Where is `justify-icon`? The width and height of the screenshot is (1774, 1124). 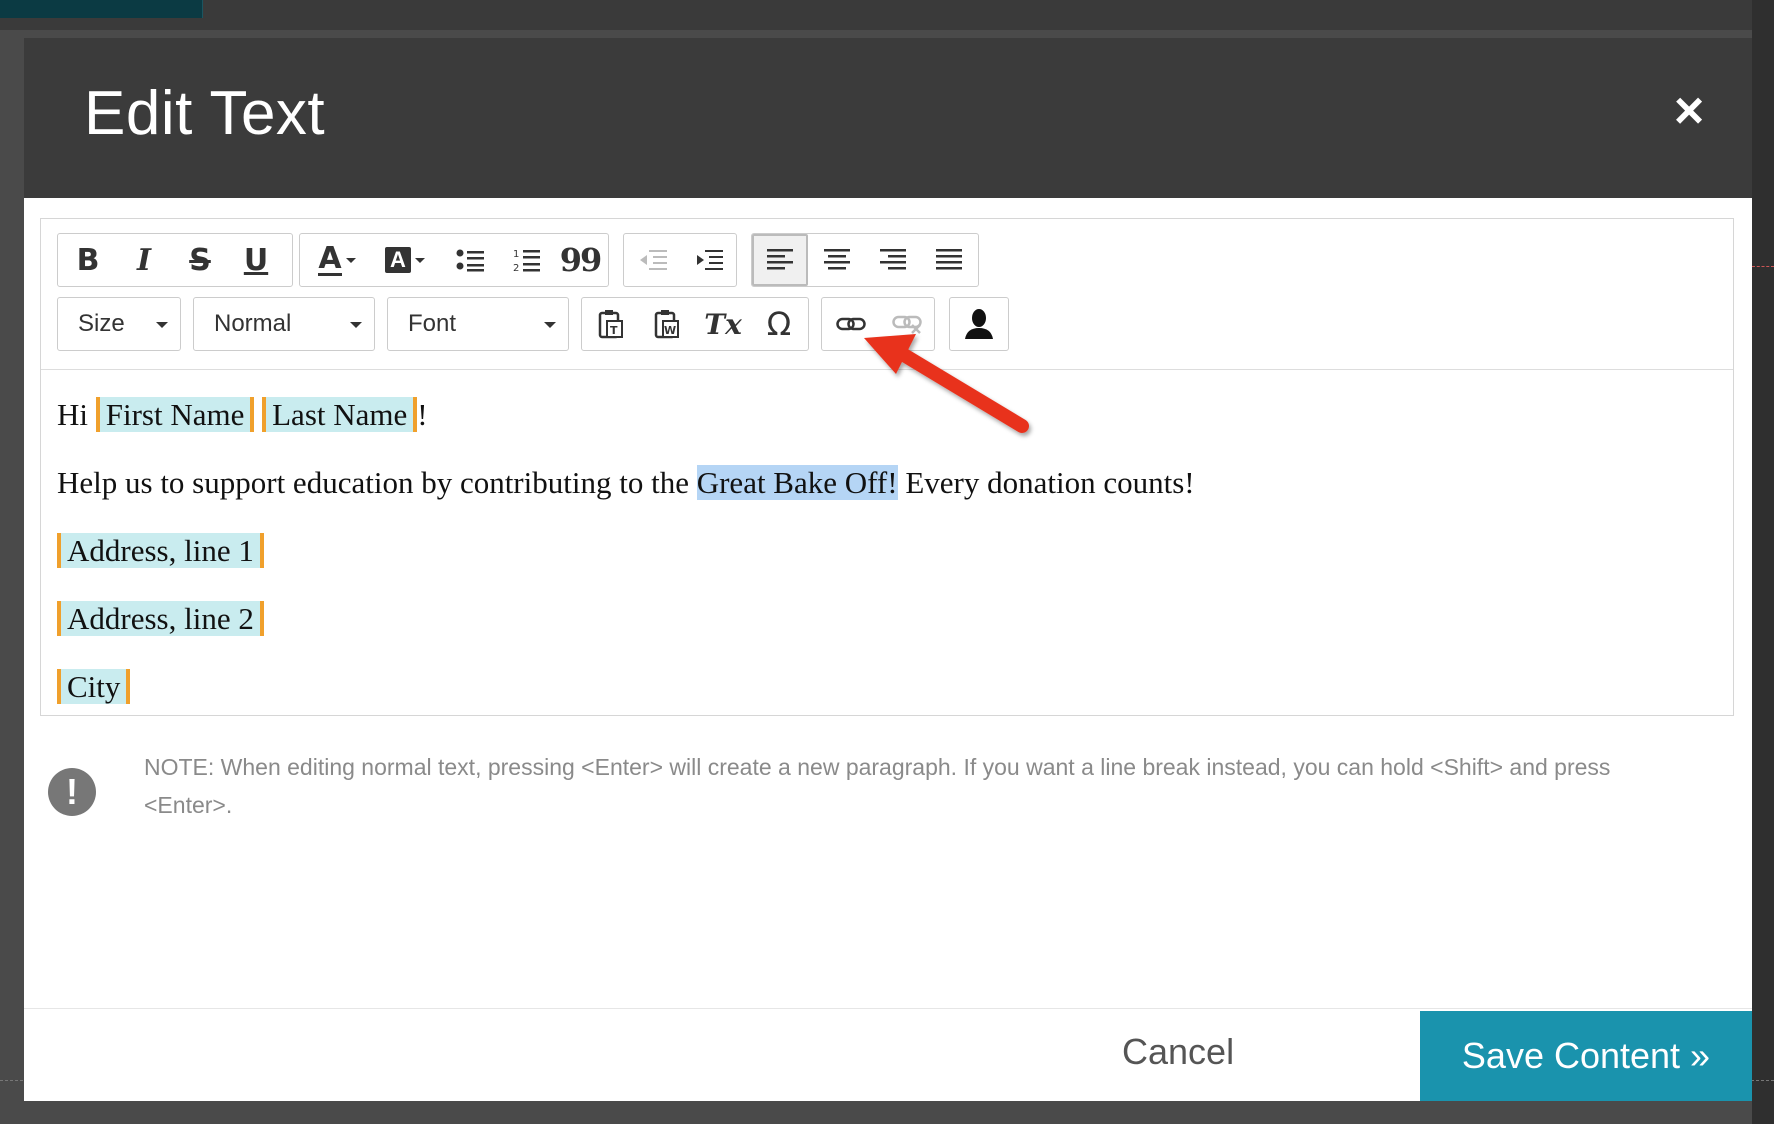 justify-icon is located at coordinates (949, 259).